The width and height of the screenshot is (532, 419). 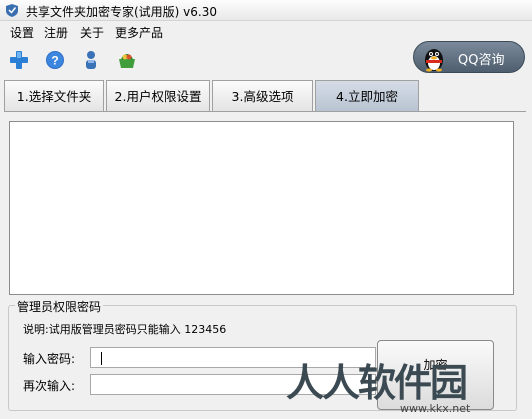 What do you see at coordinates (434, 60) in the screenshot?
I see `qq-penguin-icon` at bounding box center [434, 60].